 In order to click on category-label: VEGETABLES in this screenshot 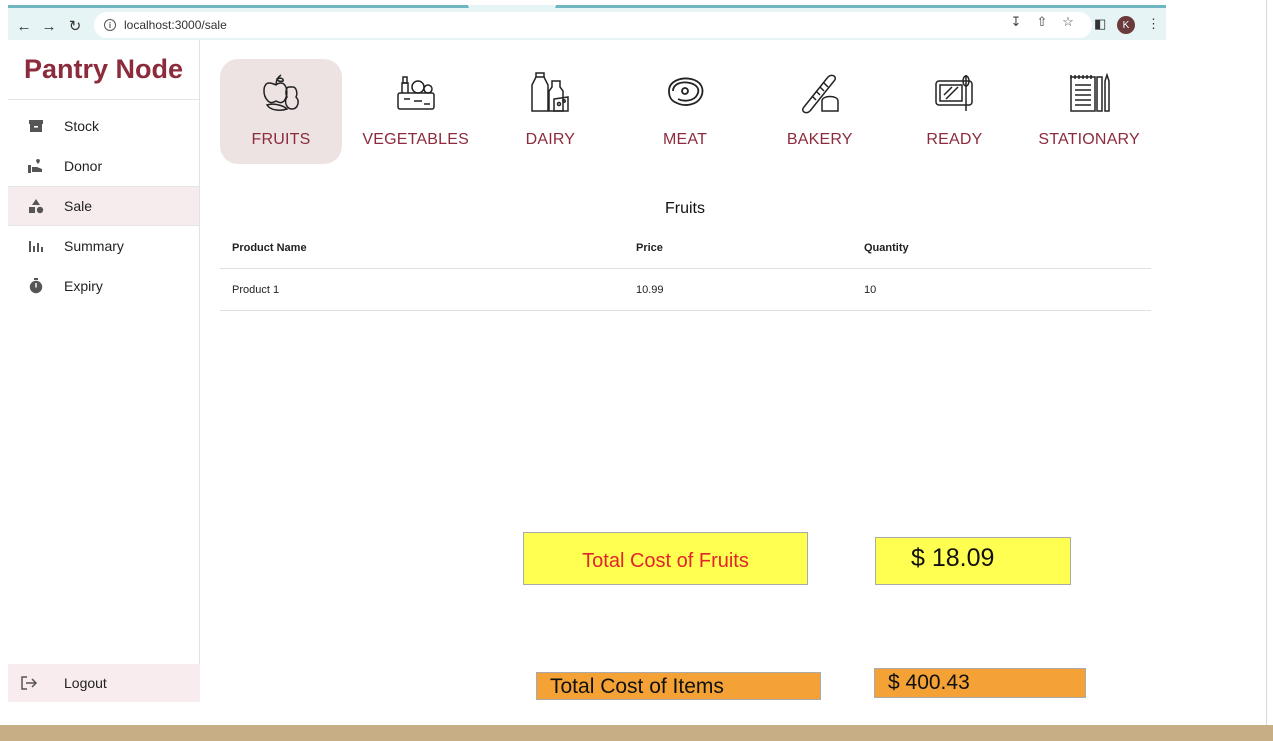, I will do `click(415, 139)`.